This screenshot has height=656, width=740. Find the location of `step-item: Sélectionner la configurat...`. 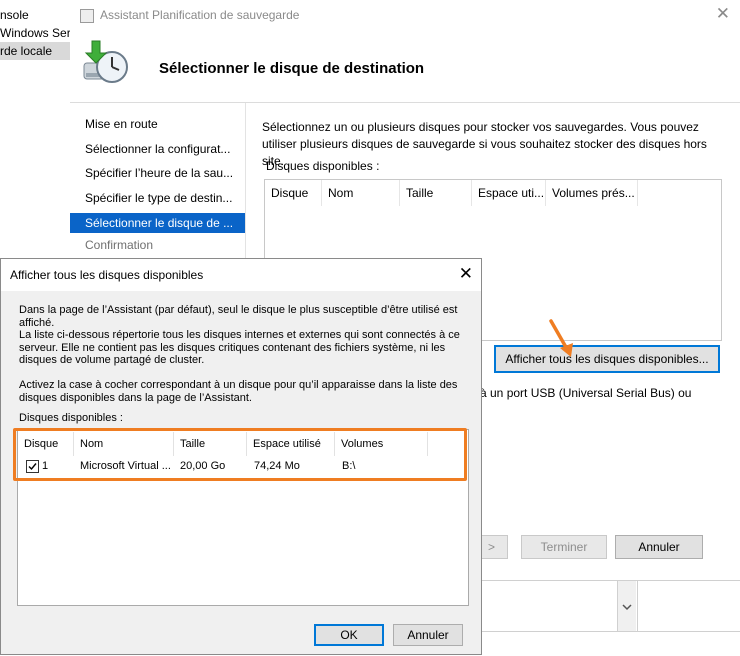

step-item: Sélectionner la configurat... is located at coordinates (157, 149).